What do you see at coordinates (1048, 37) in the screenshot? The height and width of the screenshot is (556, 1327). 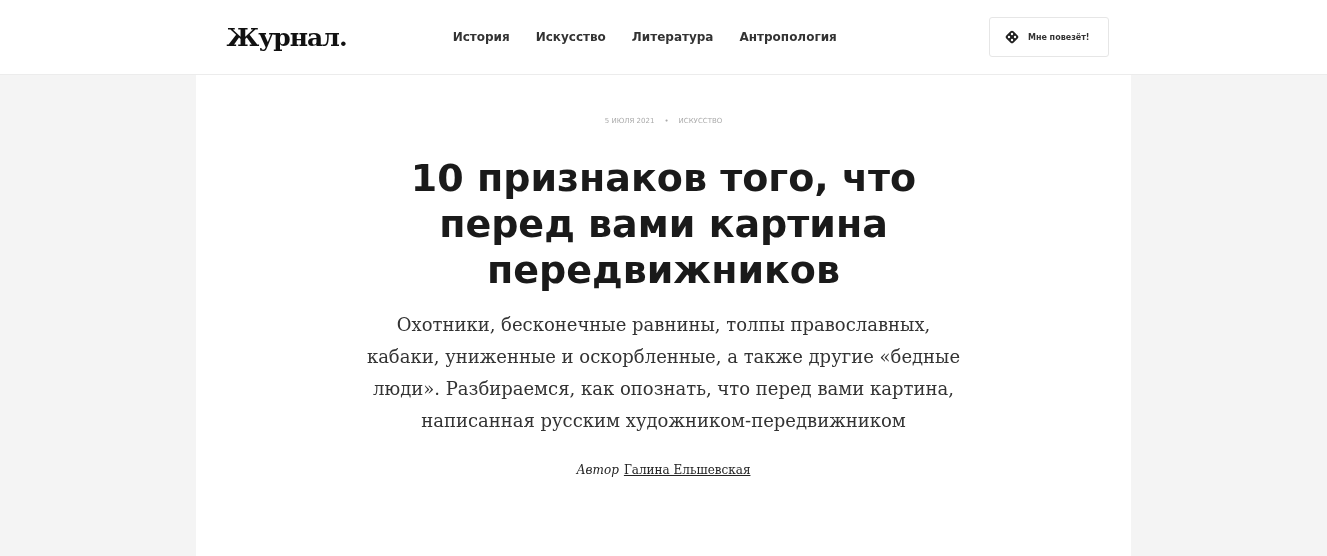 I see `lucky-button: Мне повезёт!` at bounding box center [1048, 37].